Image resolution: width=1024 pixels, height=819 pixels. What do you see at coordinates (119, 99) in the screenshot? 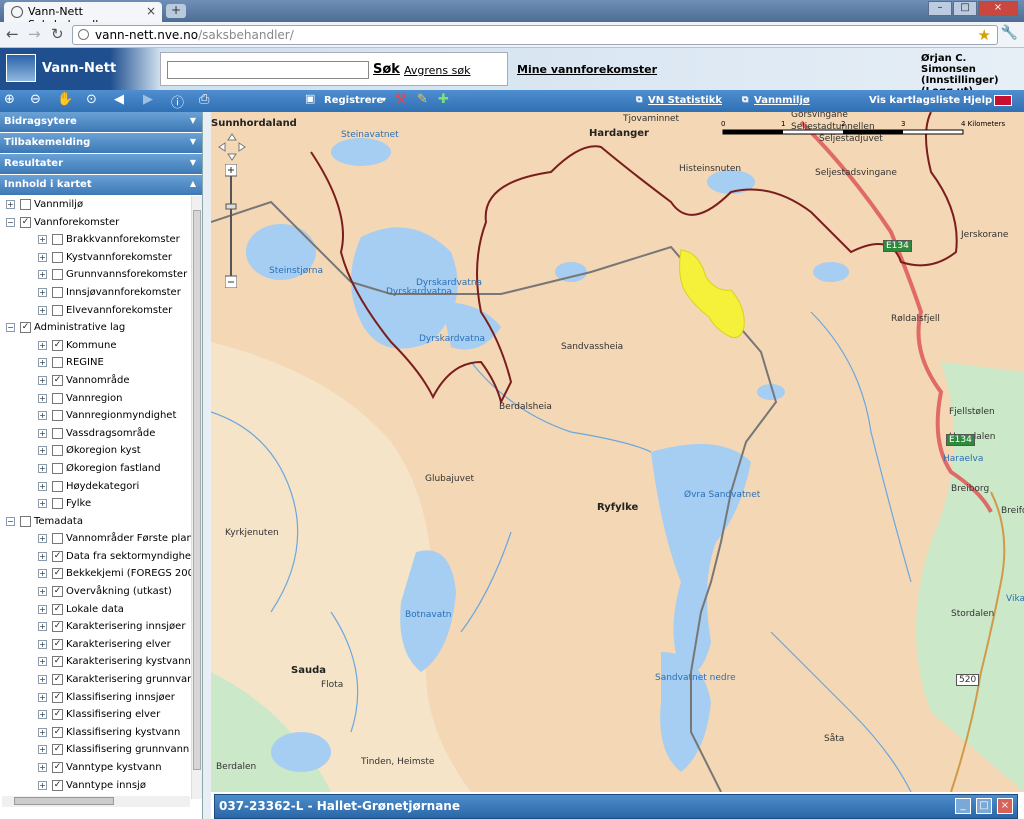
I see `previous-extent-icon: ◀` at bounding box center [119, 99].